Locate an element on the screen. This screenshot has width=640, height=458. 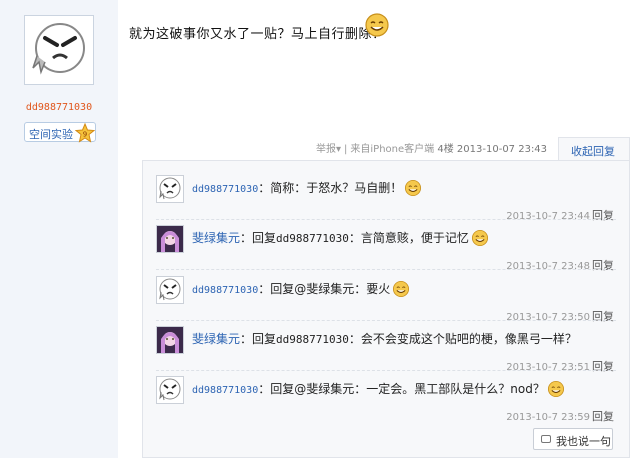
member-badge: 空间实验 9 is located at coordinates (60, 132).